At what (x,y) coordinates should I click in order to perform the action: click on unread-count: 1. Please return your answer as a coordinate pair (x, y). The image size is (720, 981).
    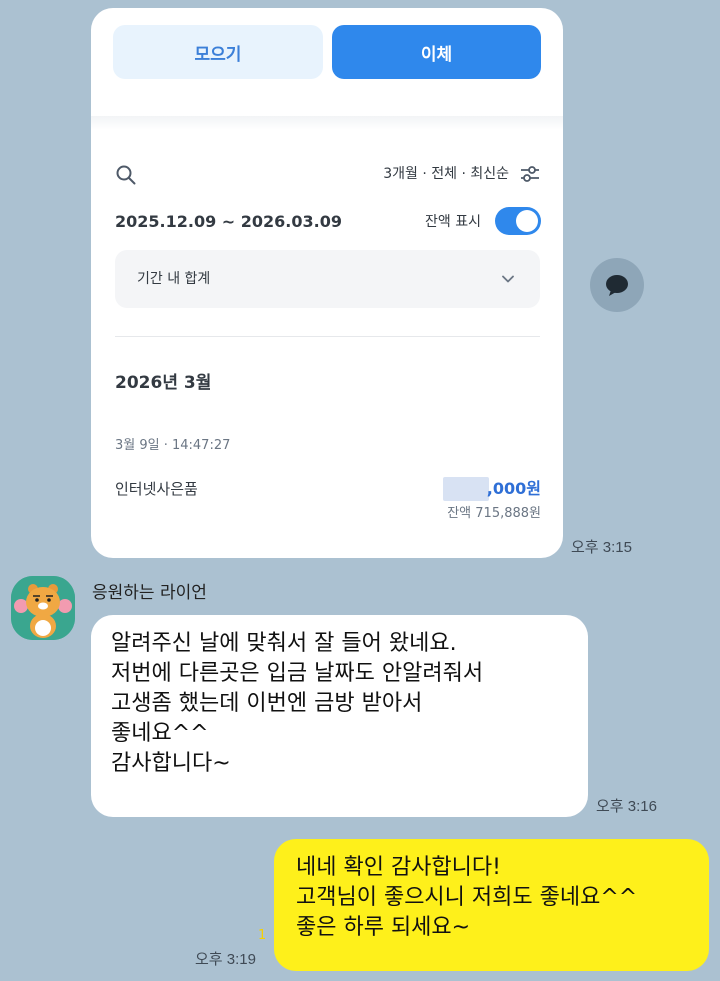
    Looking at the image, I should click on (262, 935).